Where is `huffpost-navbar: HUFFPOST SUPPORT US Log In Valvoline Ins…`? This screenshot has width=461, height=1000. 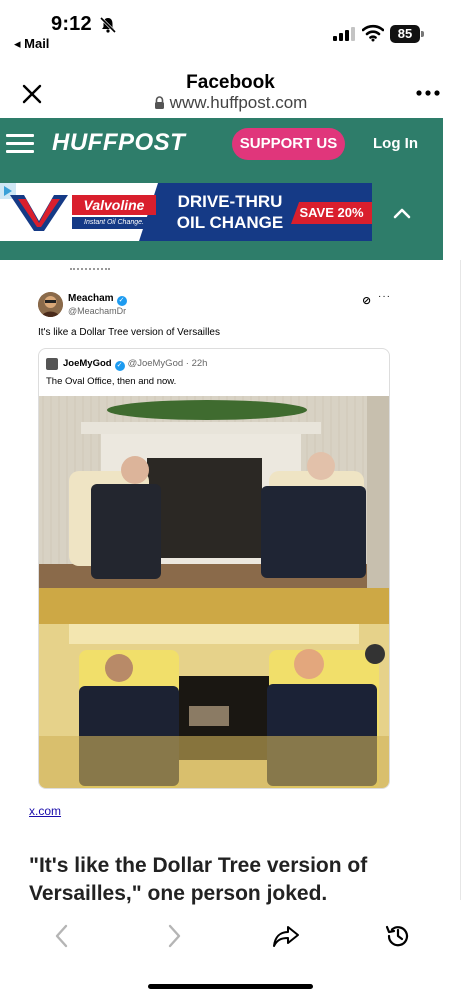
huffpost-navbar: HUFFPOST SUPPORT US Log In Valvoline Ins… is located at coordinates (221, 189).